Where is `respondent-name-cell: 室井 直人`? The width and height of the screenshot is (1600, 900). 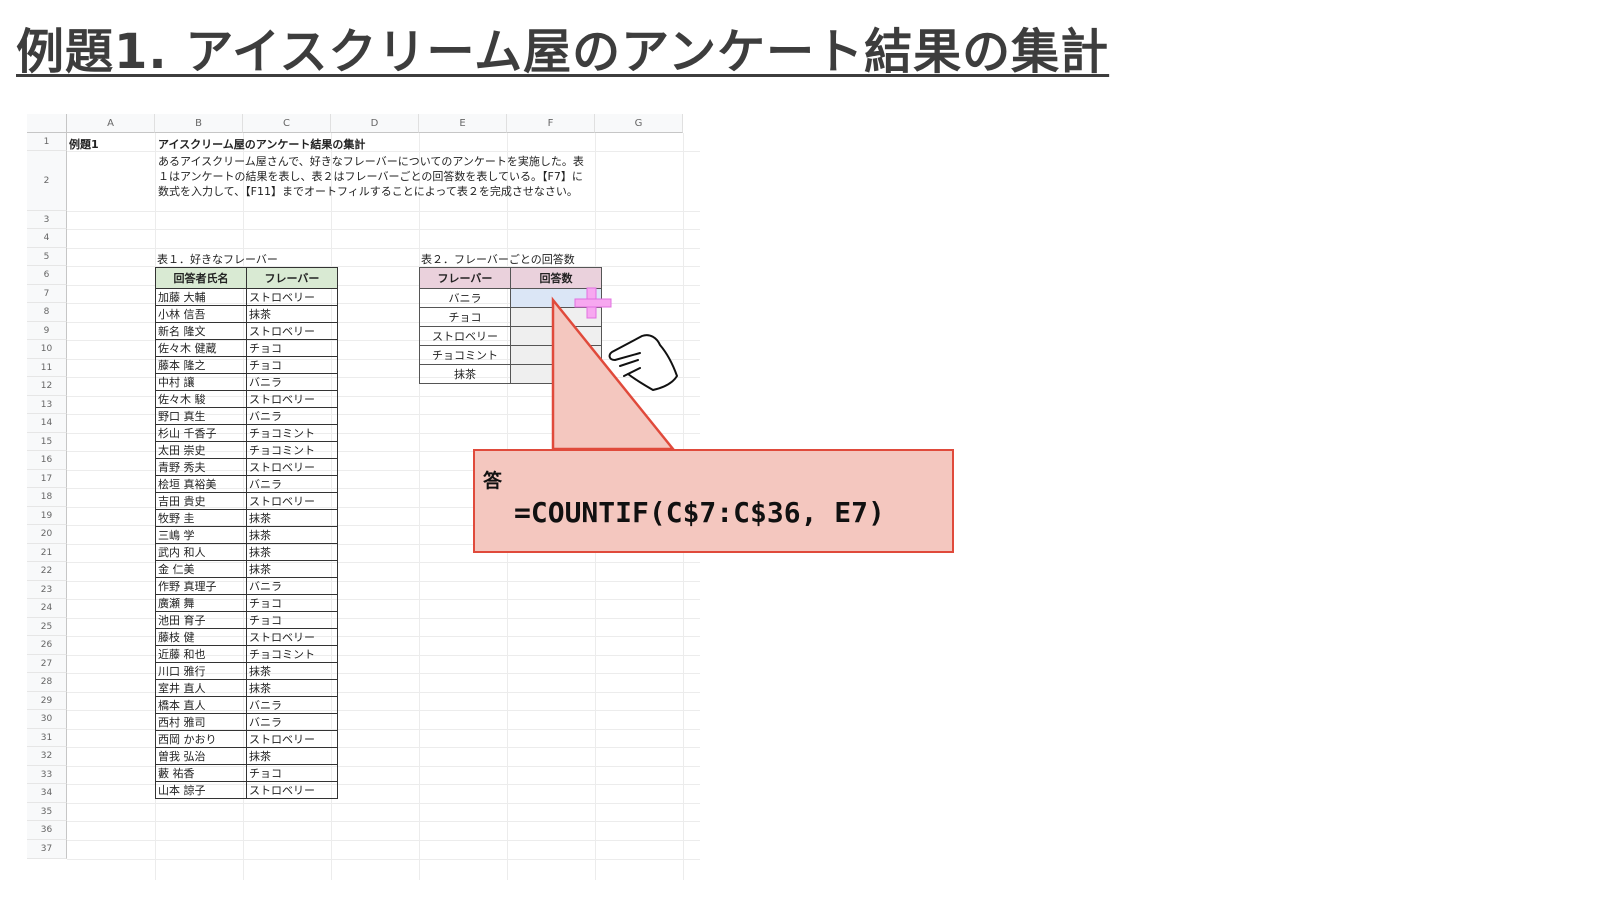 respondent-name-cell: 室井 直人 is located at coordinates (201, 688).